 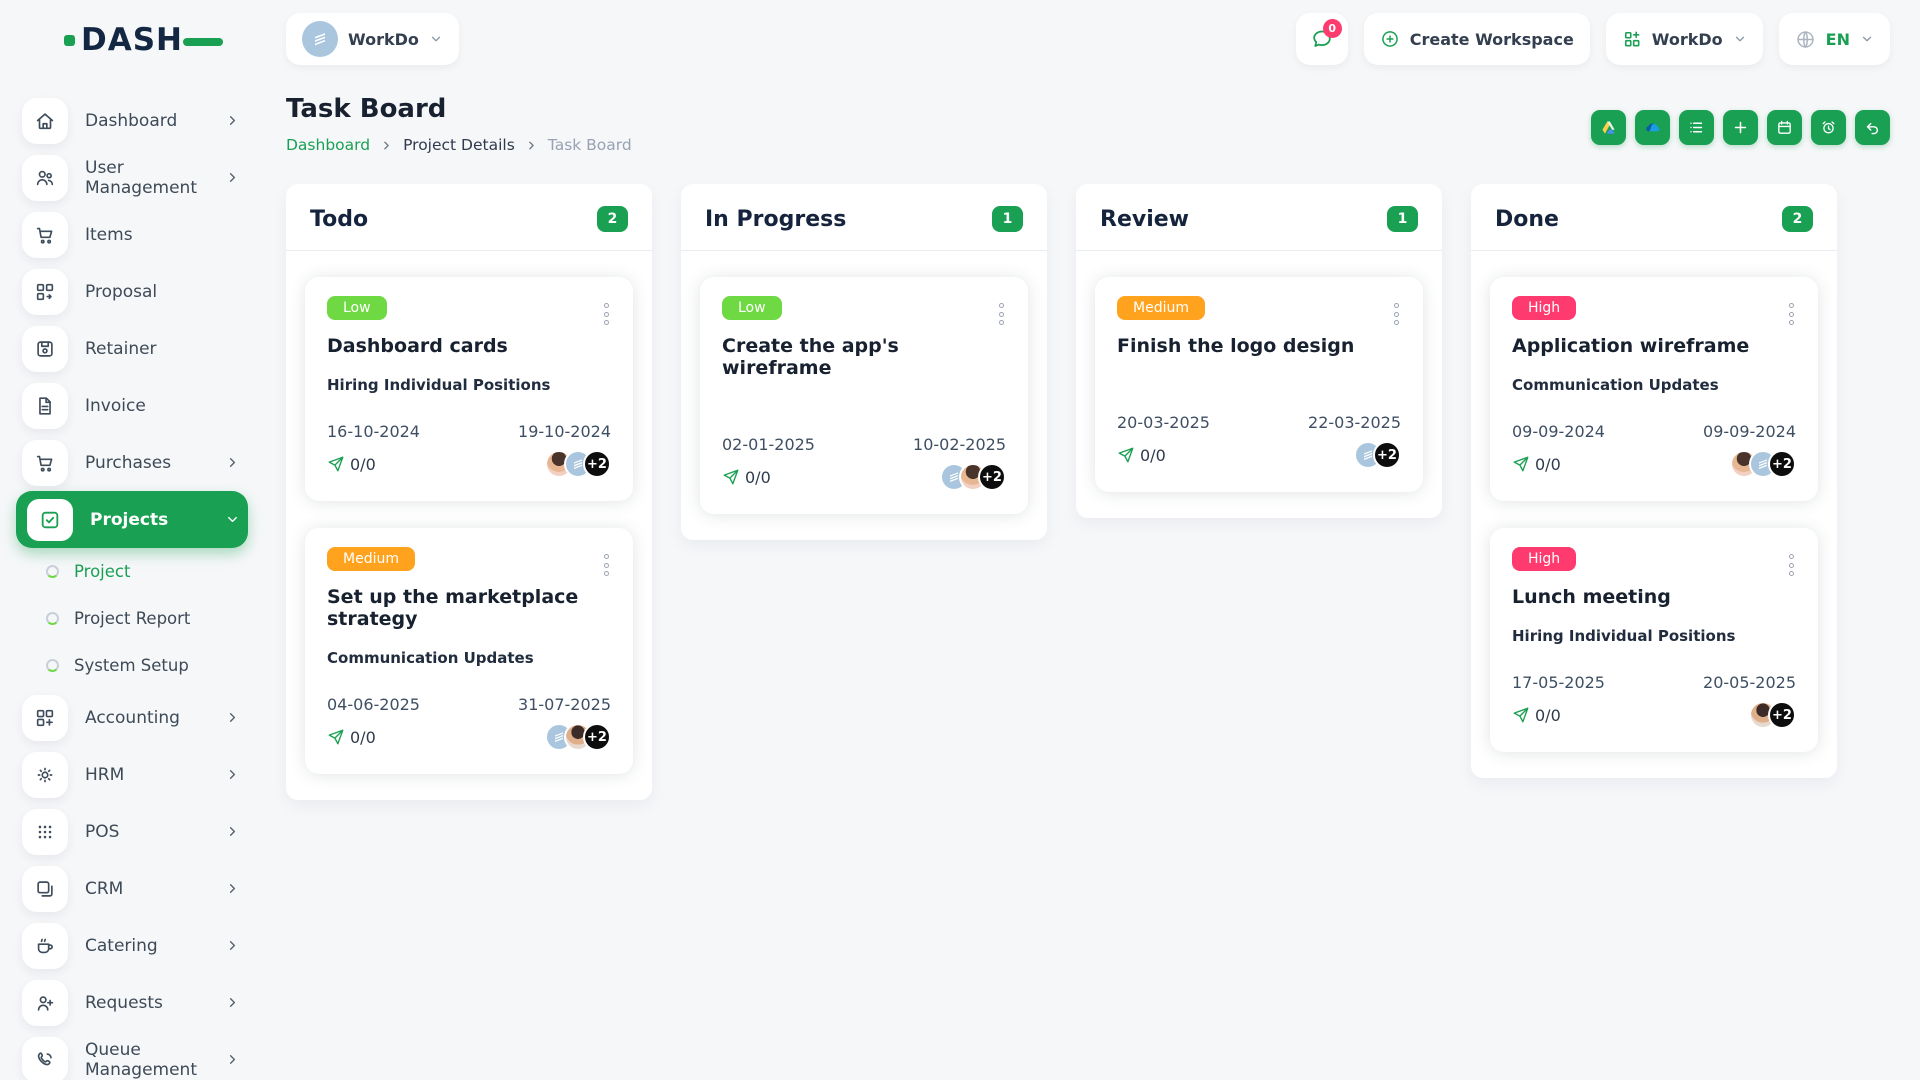 What do you see at coordinates (768, 444) in the screenshot?
I see `start-date: 02-01-2025` at bounding box center [768, 444].